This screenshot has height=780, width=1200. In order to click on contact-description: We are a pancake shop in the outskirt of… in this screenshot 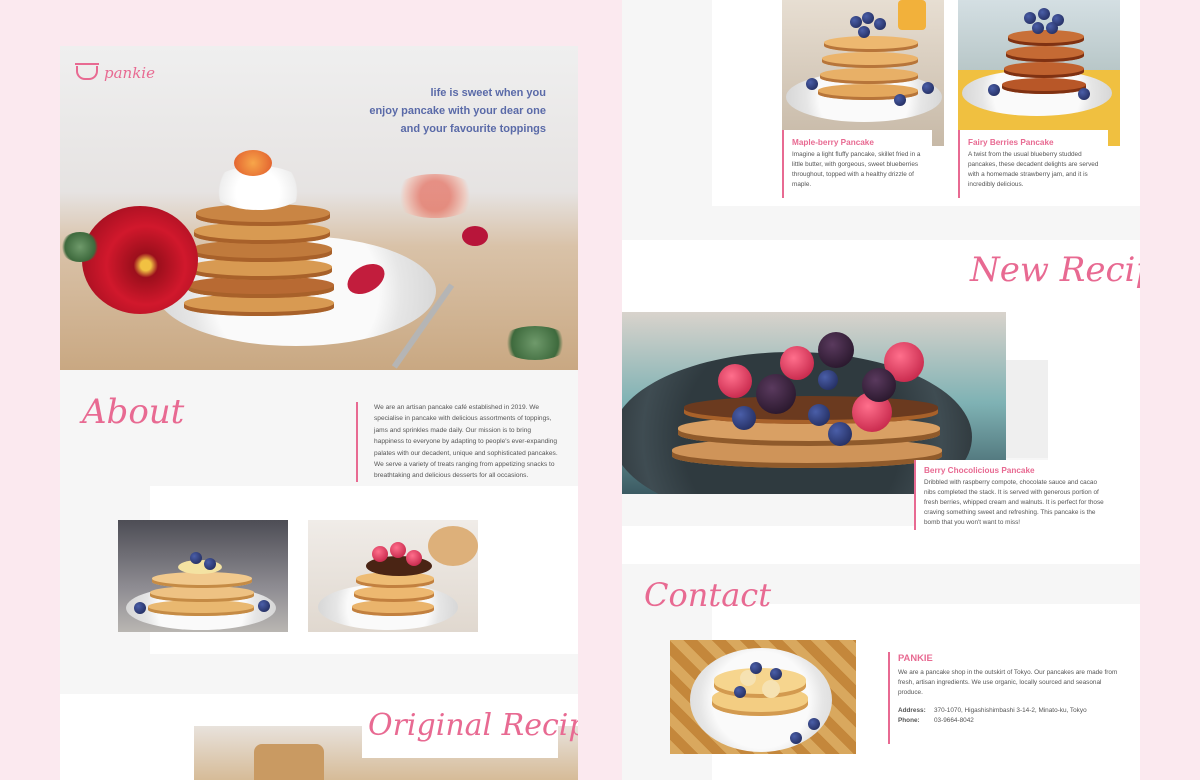, I will do `click(1008, 682)`.